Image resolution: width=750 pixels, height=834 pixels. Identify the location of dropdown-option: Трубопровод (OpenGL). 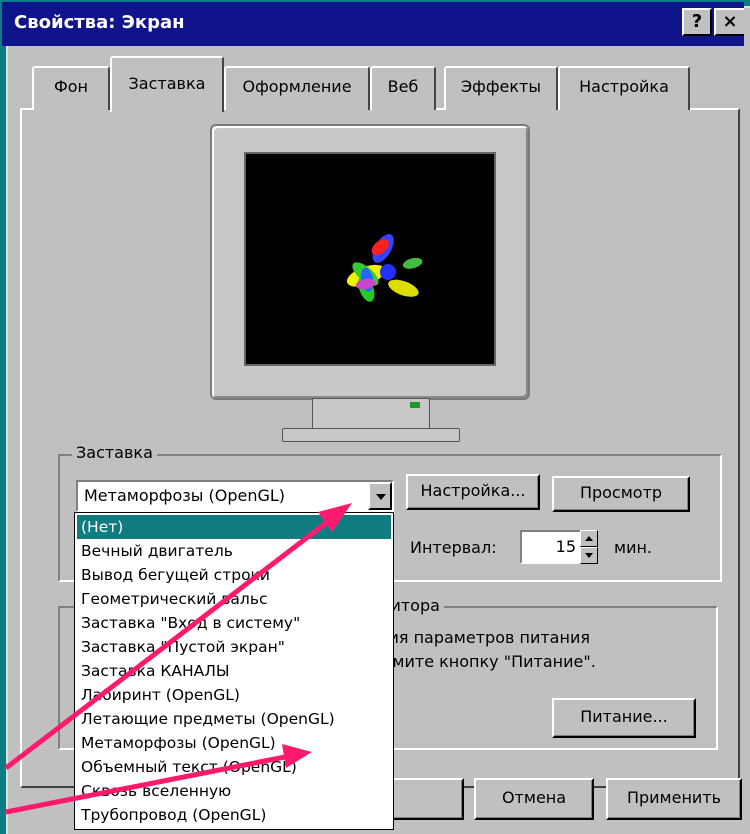
(234, 815).